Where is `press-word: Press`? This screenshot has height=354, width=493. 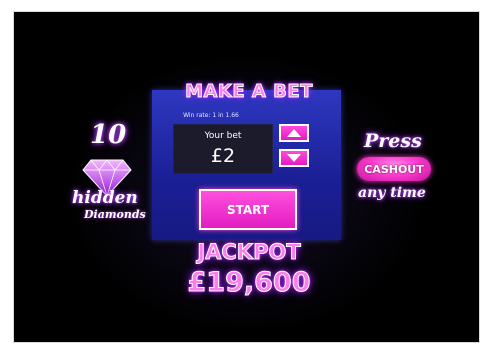 press-word: Press is located at coordinates (393, 141).